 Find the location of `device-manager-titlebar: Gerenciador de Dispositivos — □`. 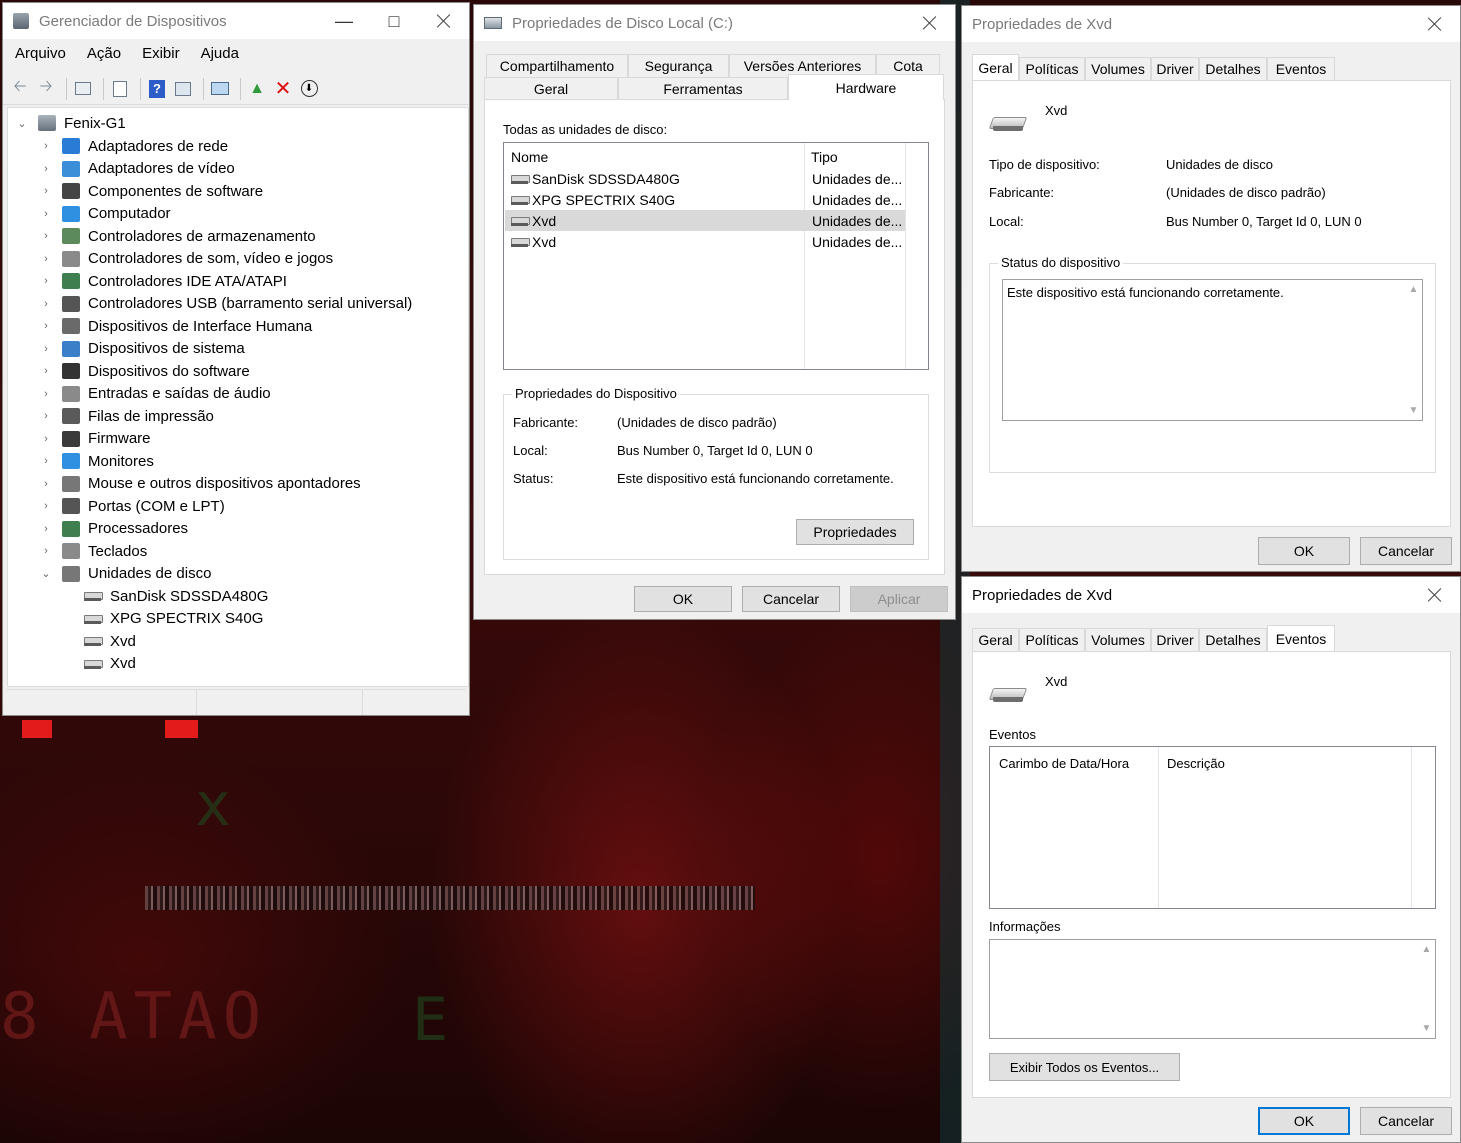

device-manager-titlebar: Gerenciador de Dispositivos — □ is located at coordinates (236, 21).